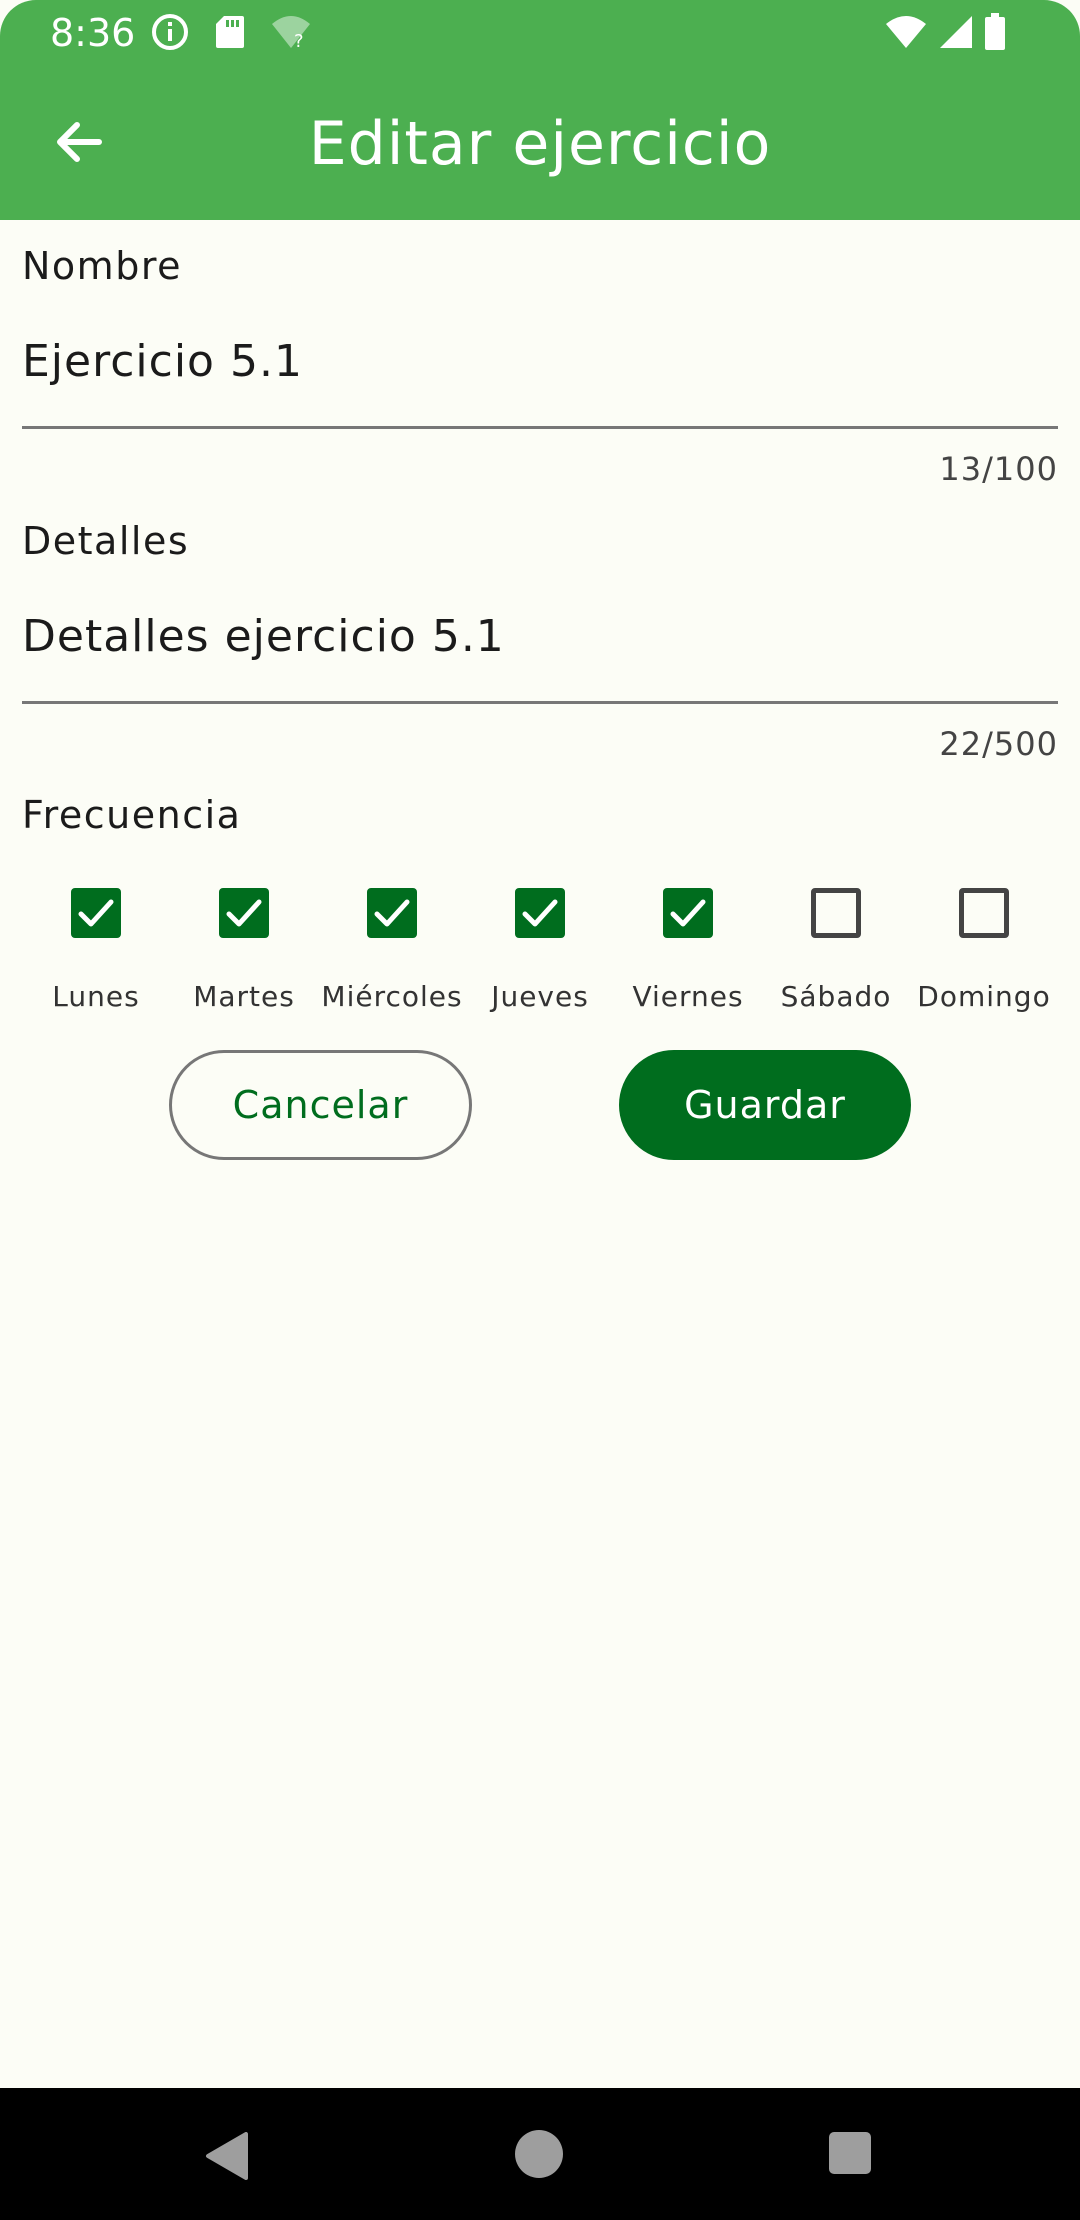  I want to click on nav-home-icon, so click(539, 2154).